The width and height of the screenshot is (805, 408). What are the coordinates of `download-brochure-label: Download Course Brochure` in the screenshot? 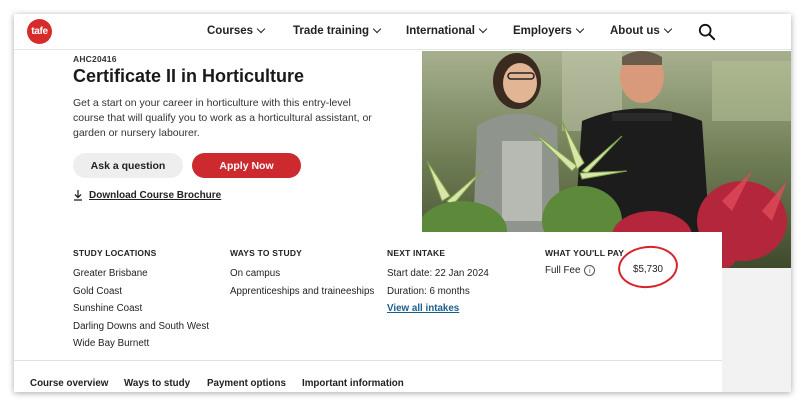 It's located at (155, 195).